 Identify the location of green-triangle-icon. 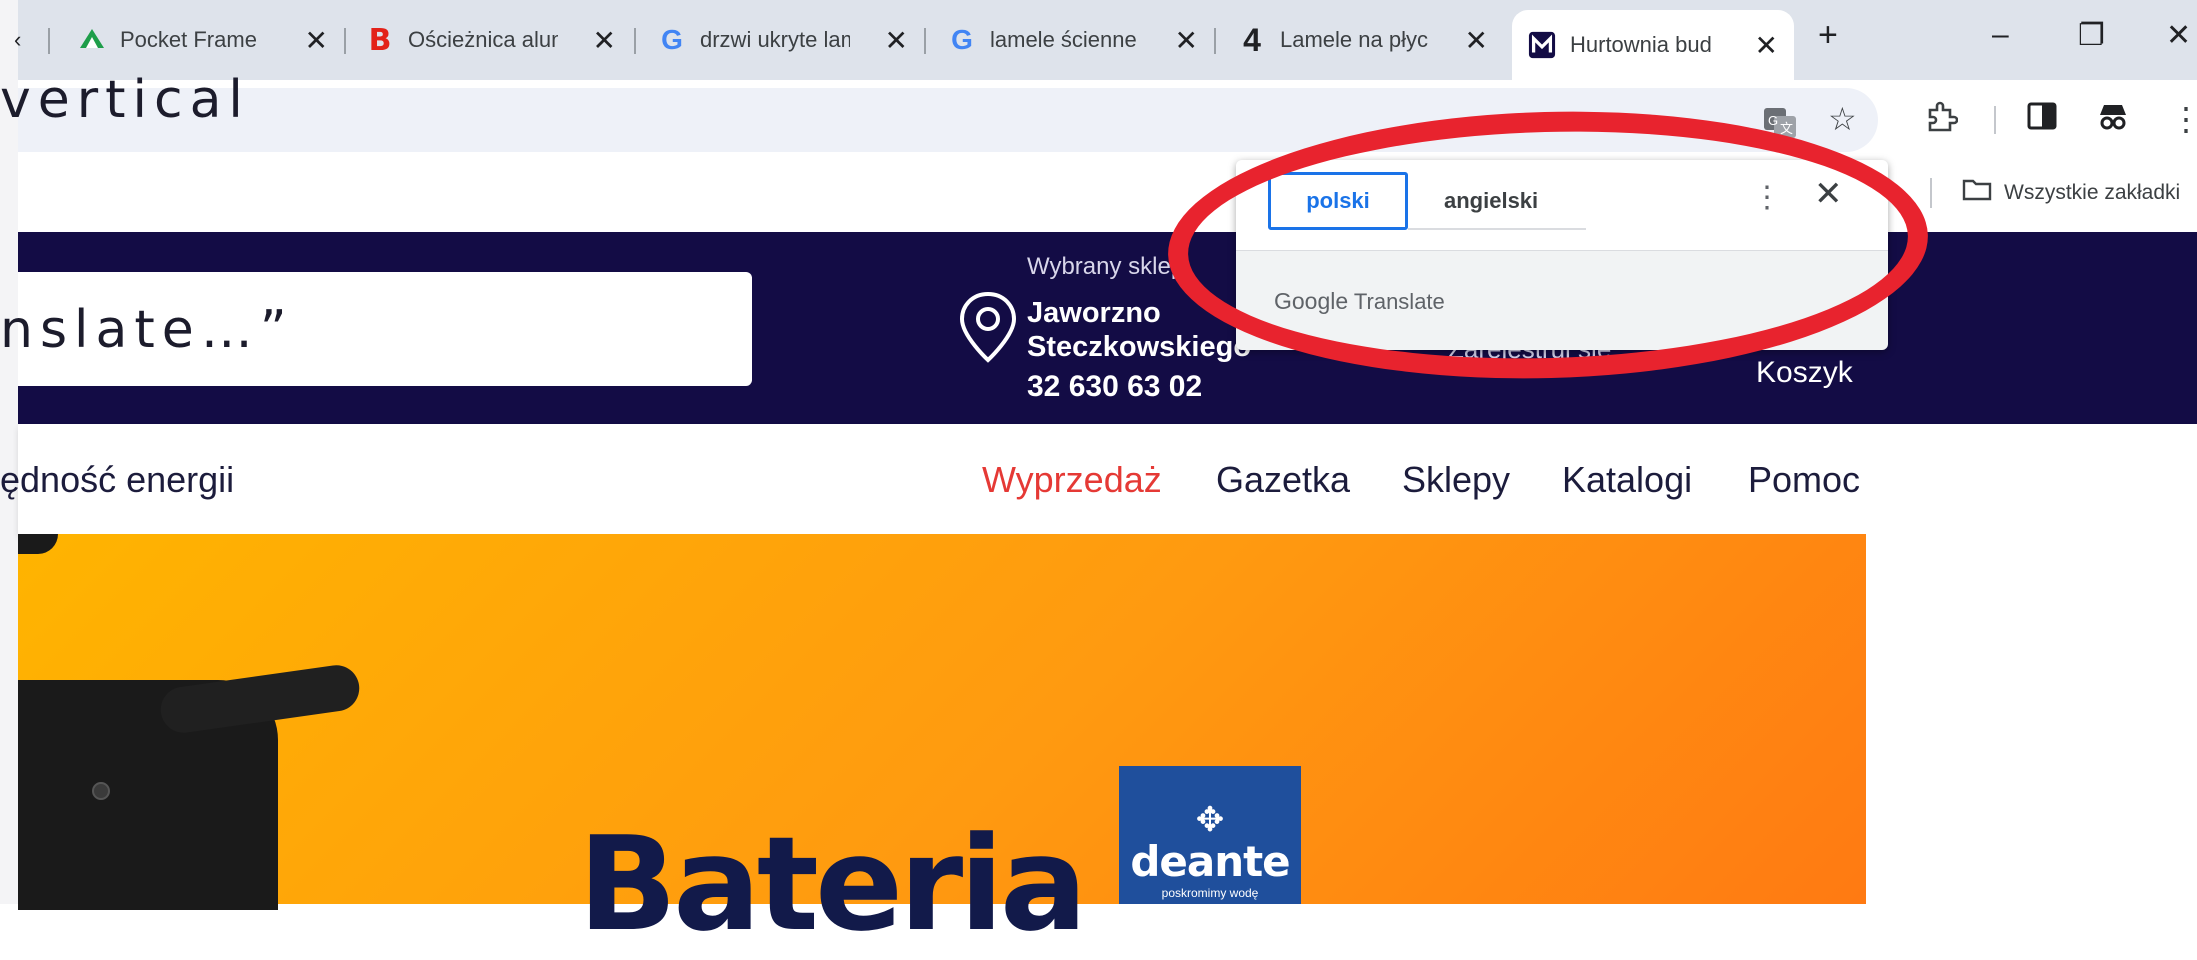
(92, 40).